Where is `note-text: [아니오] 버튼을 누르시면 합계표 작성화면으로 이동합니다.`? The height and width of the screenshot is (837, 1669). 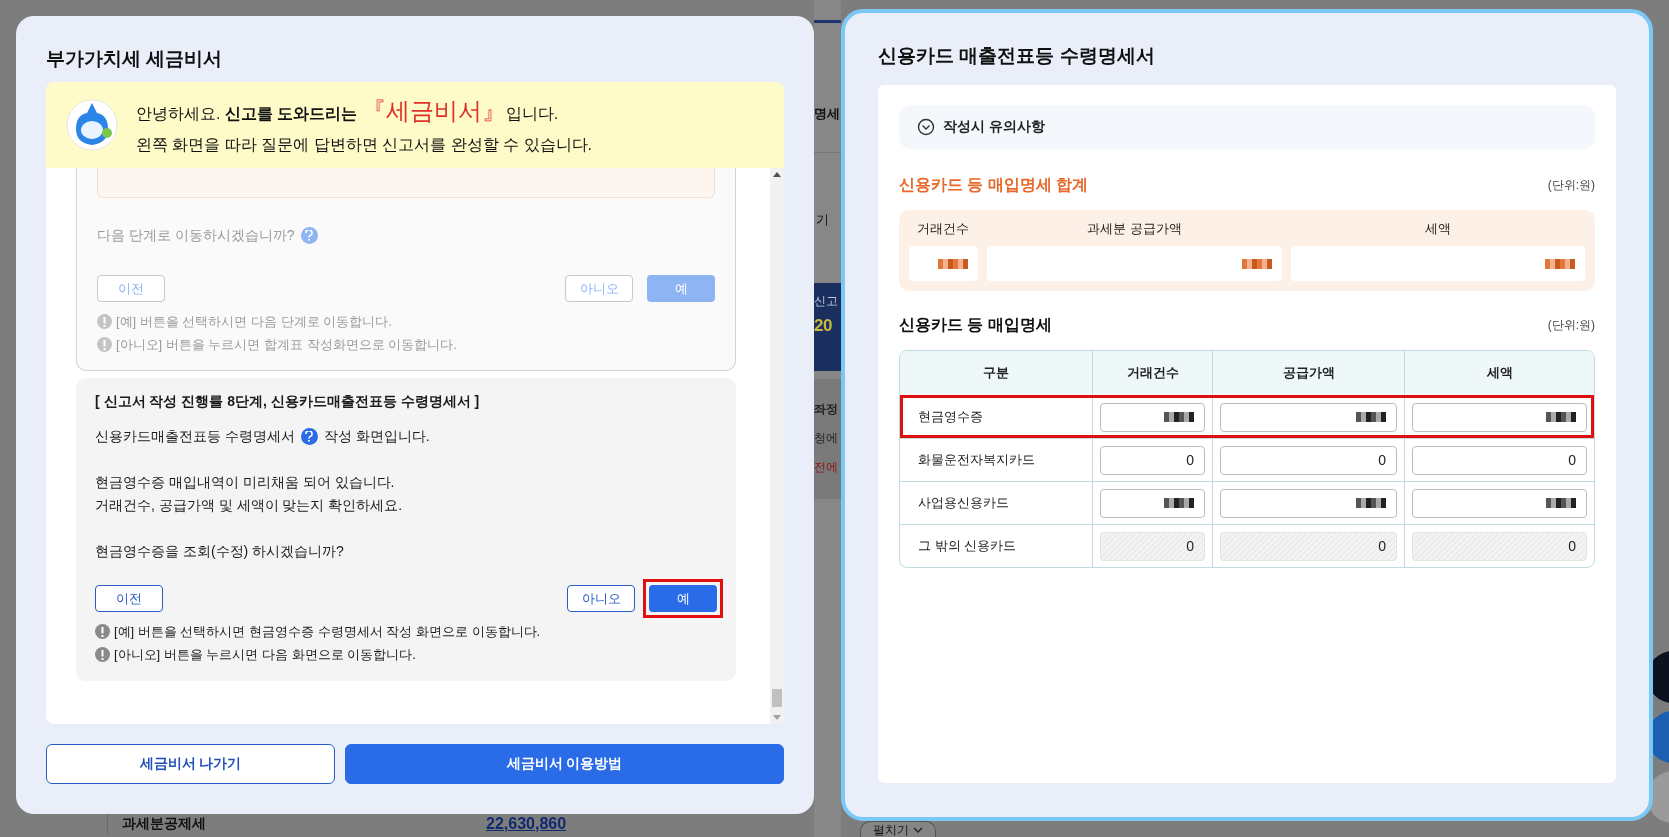 note-text: [아니오] 버튼을 누르시면 합계표 작성화면으로 이동합니다. is located at coordinates (286, 345).